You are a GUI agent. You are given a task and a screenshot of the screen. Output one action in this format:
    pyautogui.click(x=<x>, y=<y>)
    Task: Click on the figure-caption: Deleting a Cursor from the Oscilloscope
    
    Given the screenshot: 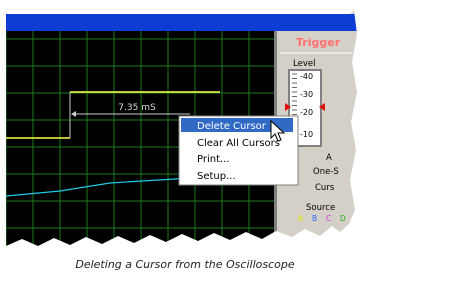 What is the action you would take?
    pyautogui.click(x=185, y=264)
    